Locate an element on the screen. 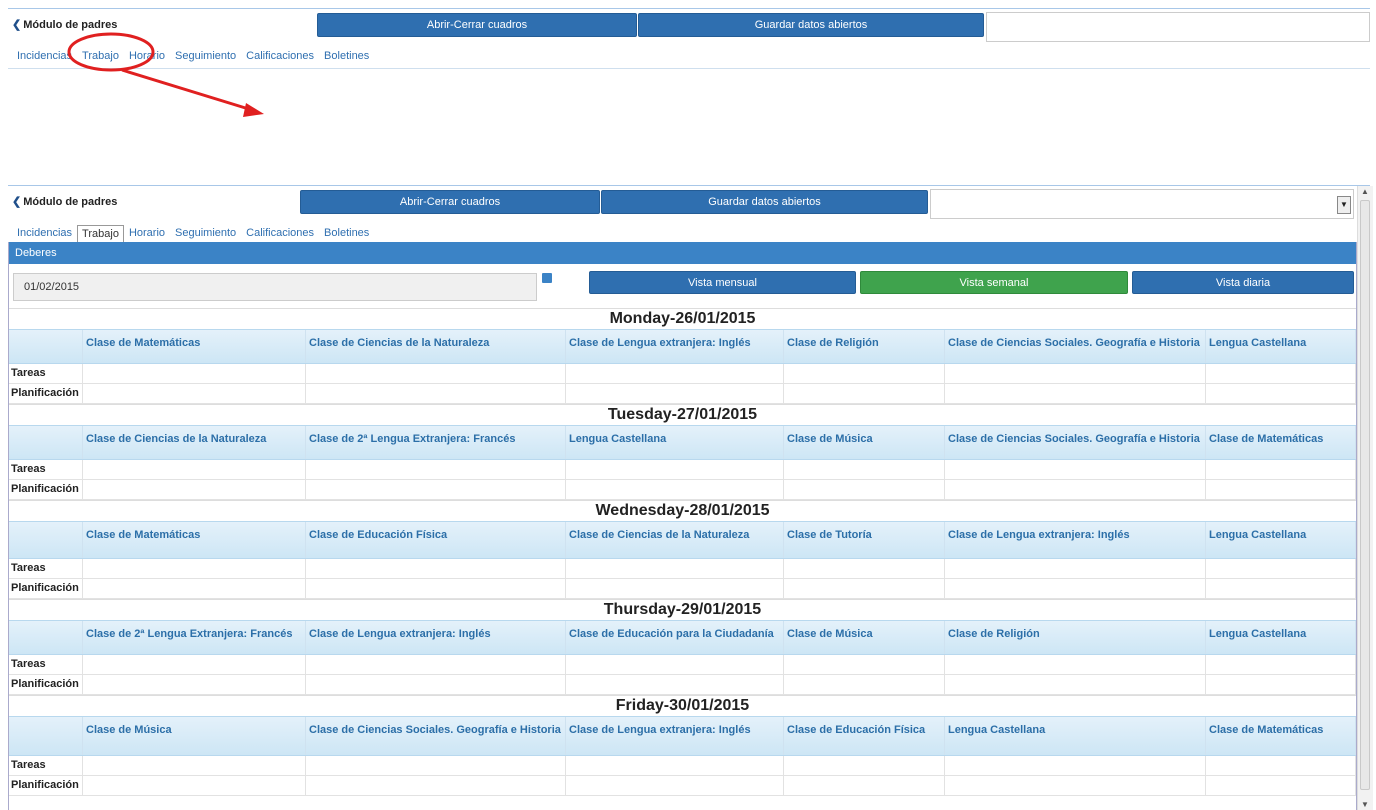  subject-header: Clase de Educación para la Ciudadanía is located at coordinates (675, 637).